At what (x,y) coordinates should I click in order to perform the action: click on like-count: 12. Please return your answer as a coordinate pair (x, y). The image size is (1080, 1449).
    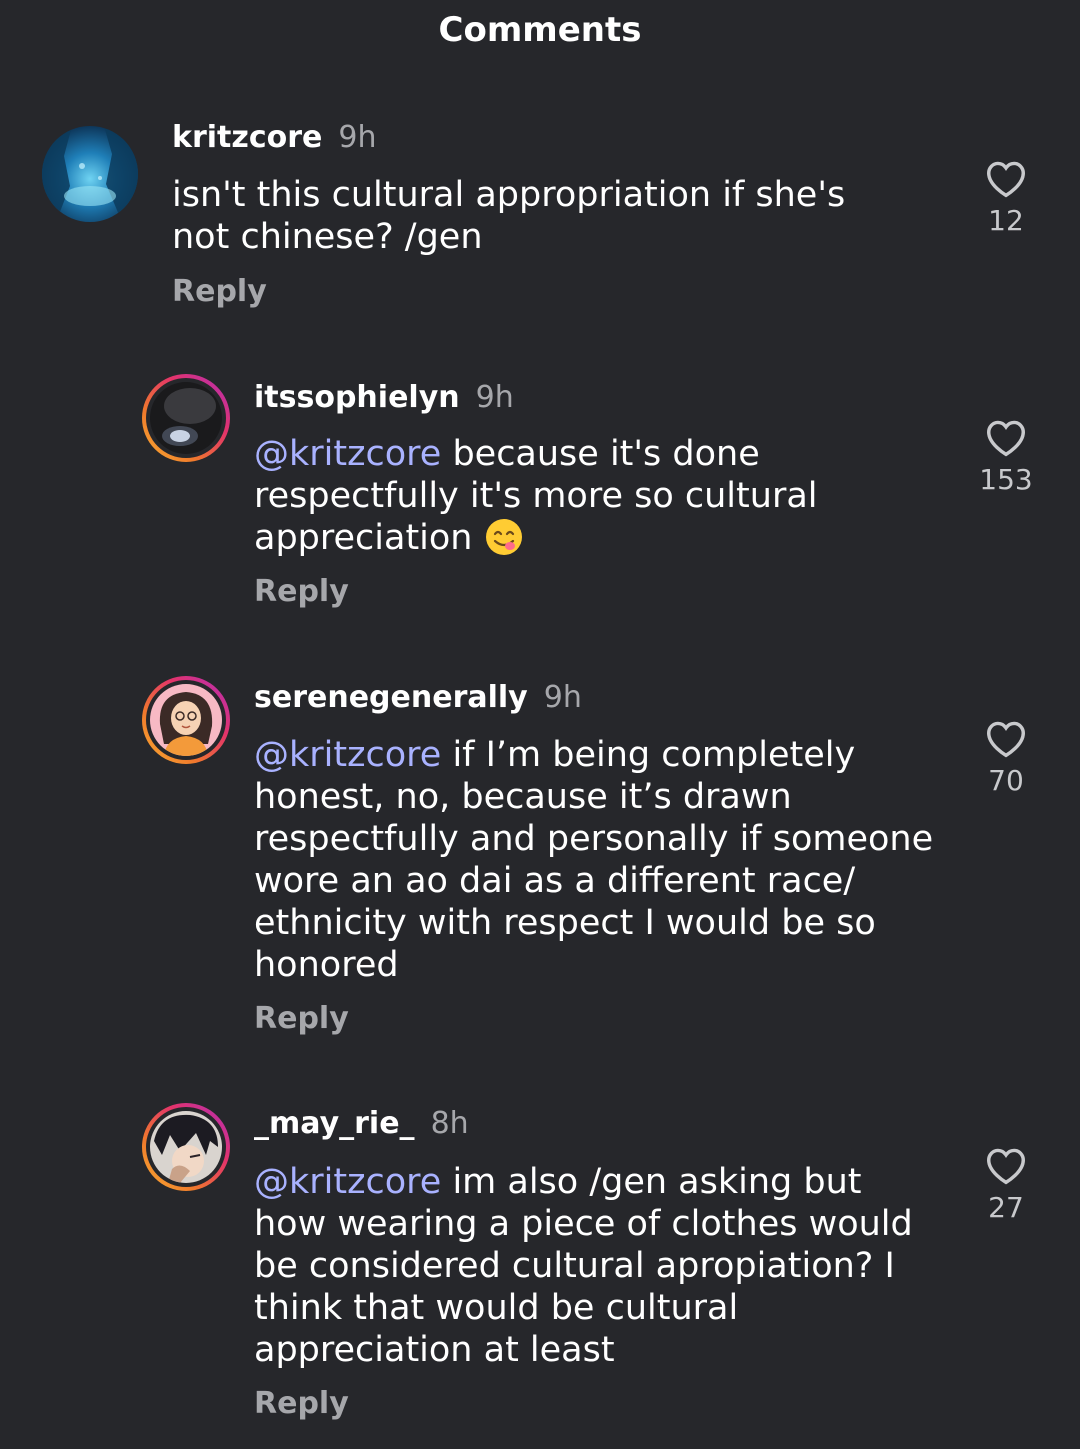
    Looking at the image, I should click on (1006, 220).